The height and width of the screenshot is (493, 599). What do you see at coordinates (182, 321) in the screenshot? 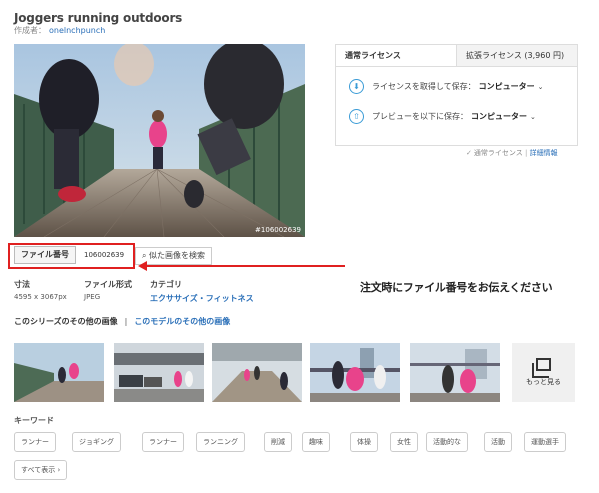
I see `model-images-link: このモデルのその他の画像` at bounding box center [182, 321].